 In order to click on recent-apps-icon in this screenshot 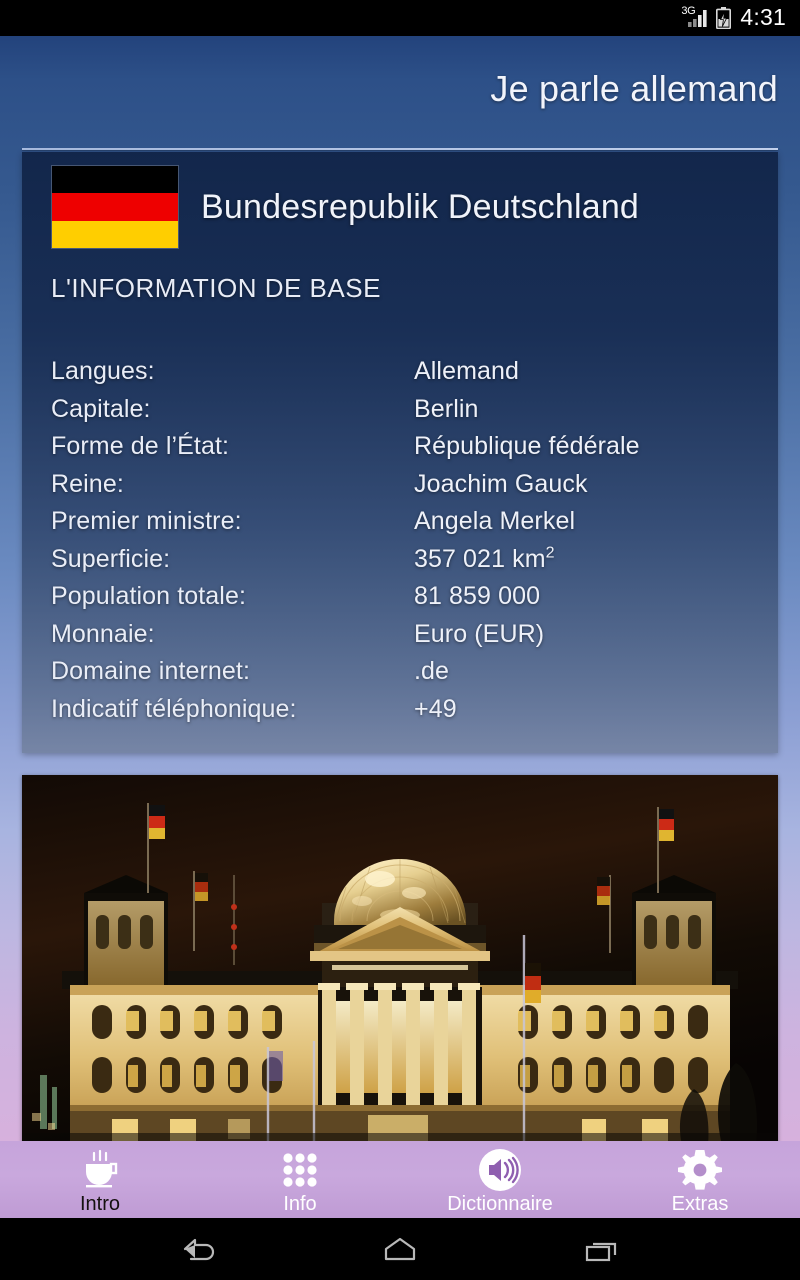, I will do `click(601, 1252)`.